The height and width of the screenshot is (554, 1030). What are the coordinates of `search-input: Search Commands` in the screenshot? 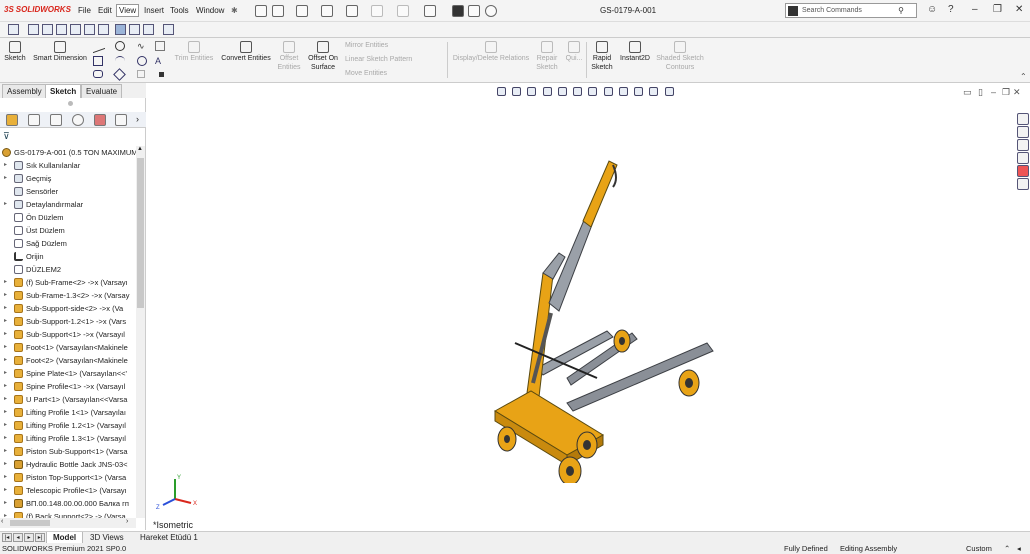 It's located at (832, 10).